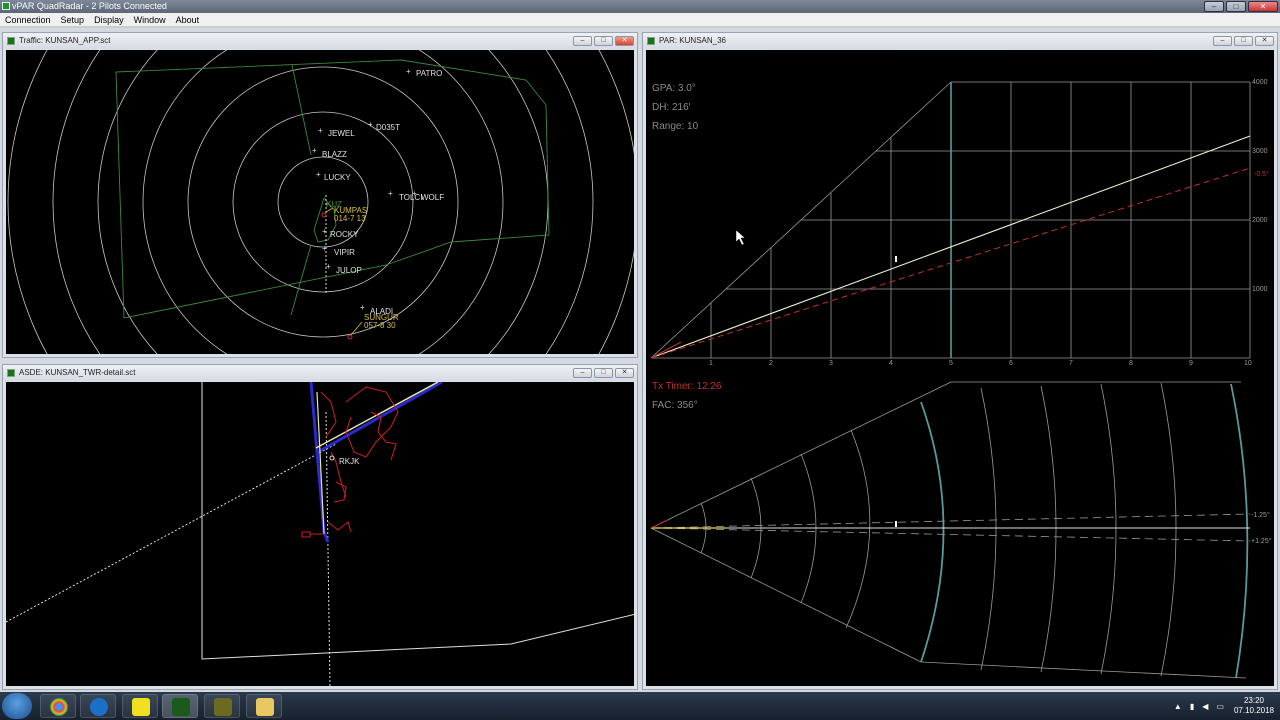  I want to click on taskbar-teamviewer-button, so click(98, 706).